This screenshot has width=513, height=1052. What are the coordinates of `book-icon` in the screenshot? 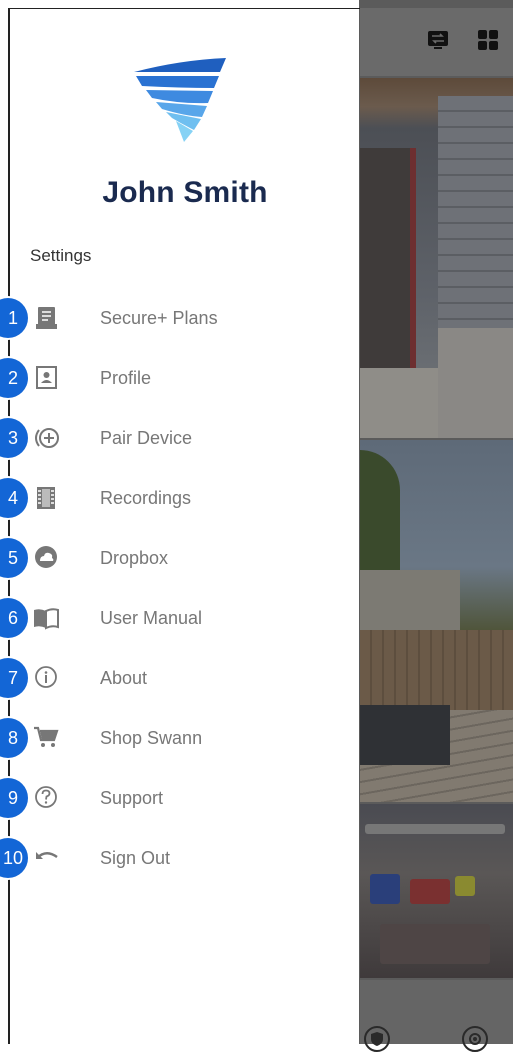 It's located at (46, 619).